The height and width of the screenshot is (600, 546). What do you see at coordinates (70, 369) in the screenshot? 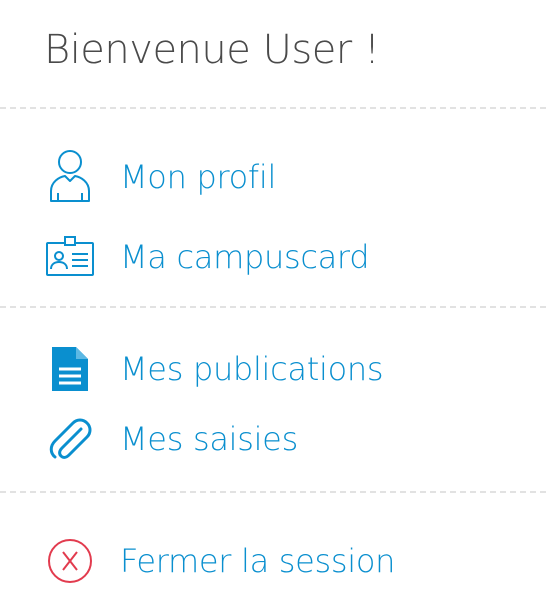
I see `document-icon` at bounding box center [70, 369].